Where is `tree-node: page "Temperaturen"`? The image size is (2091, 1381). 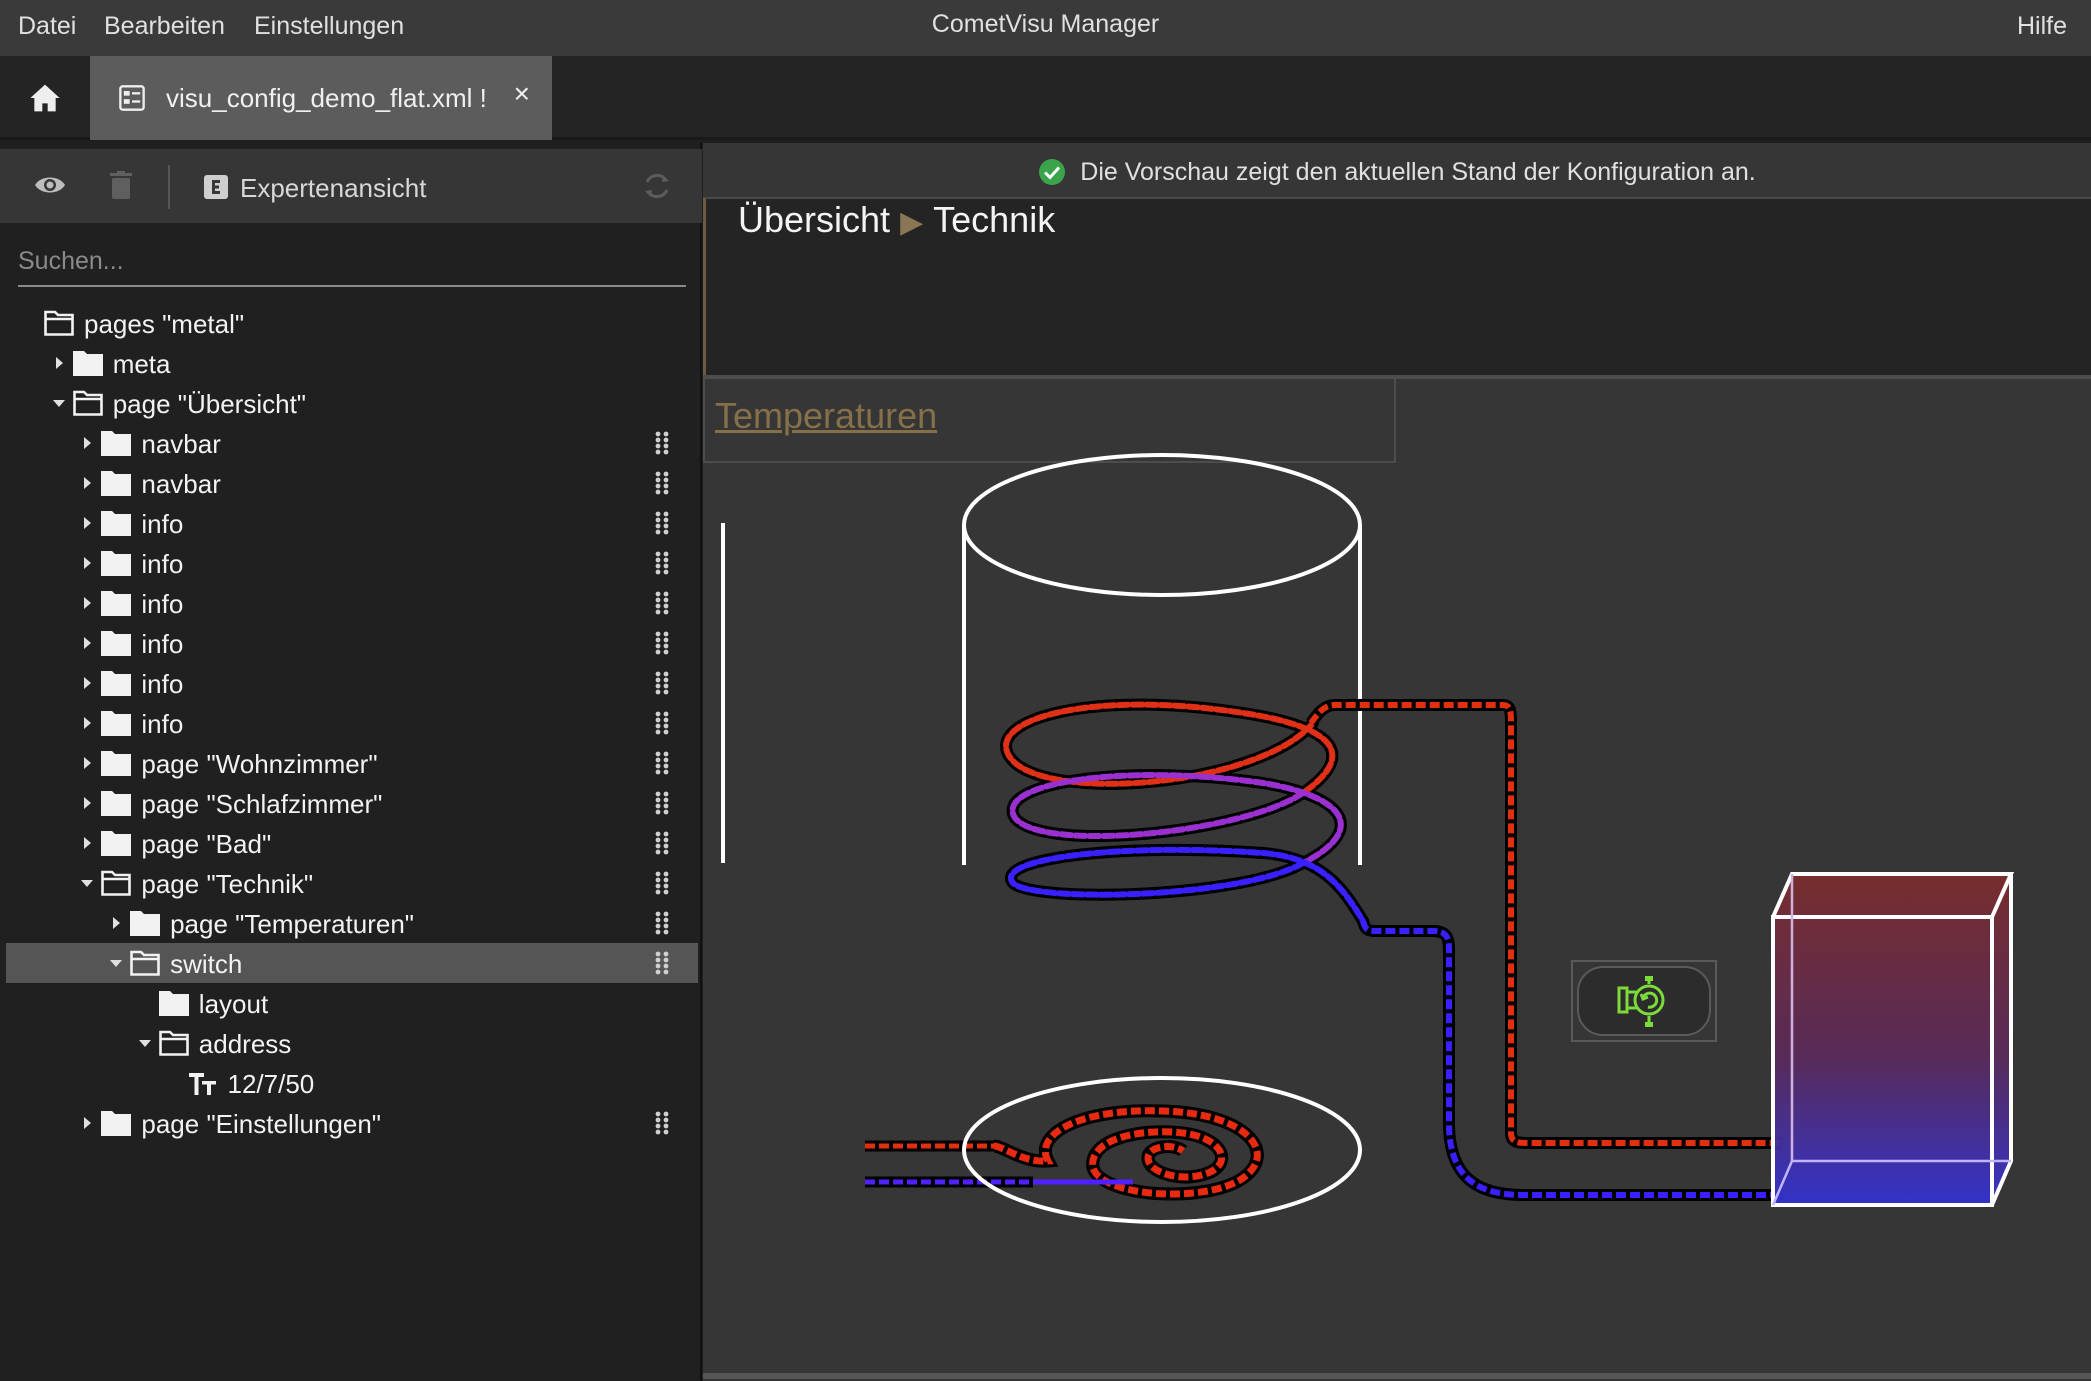
tree-node: page "Temperaturen" is located at coordinates (352, 923).